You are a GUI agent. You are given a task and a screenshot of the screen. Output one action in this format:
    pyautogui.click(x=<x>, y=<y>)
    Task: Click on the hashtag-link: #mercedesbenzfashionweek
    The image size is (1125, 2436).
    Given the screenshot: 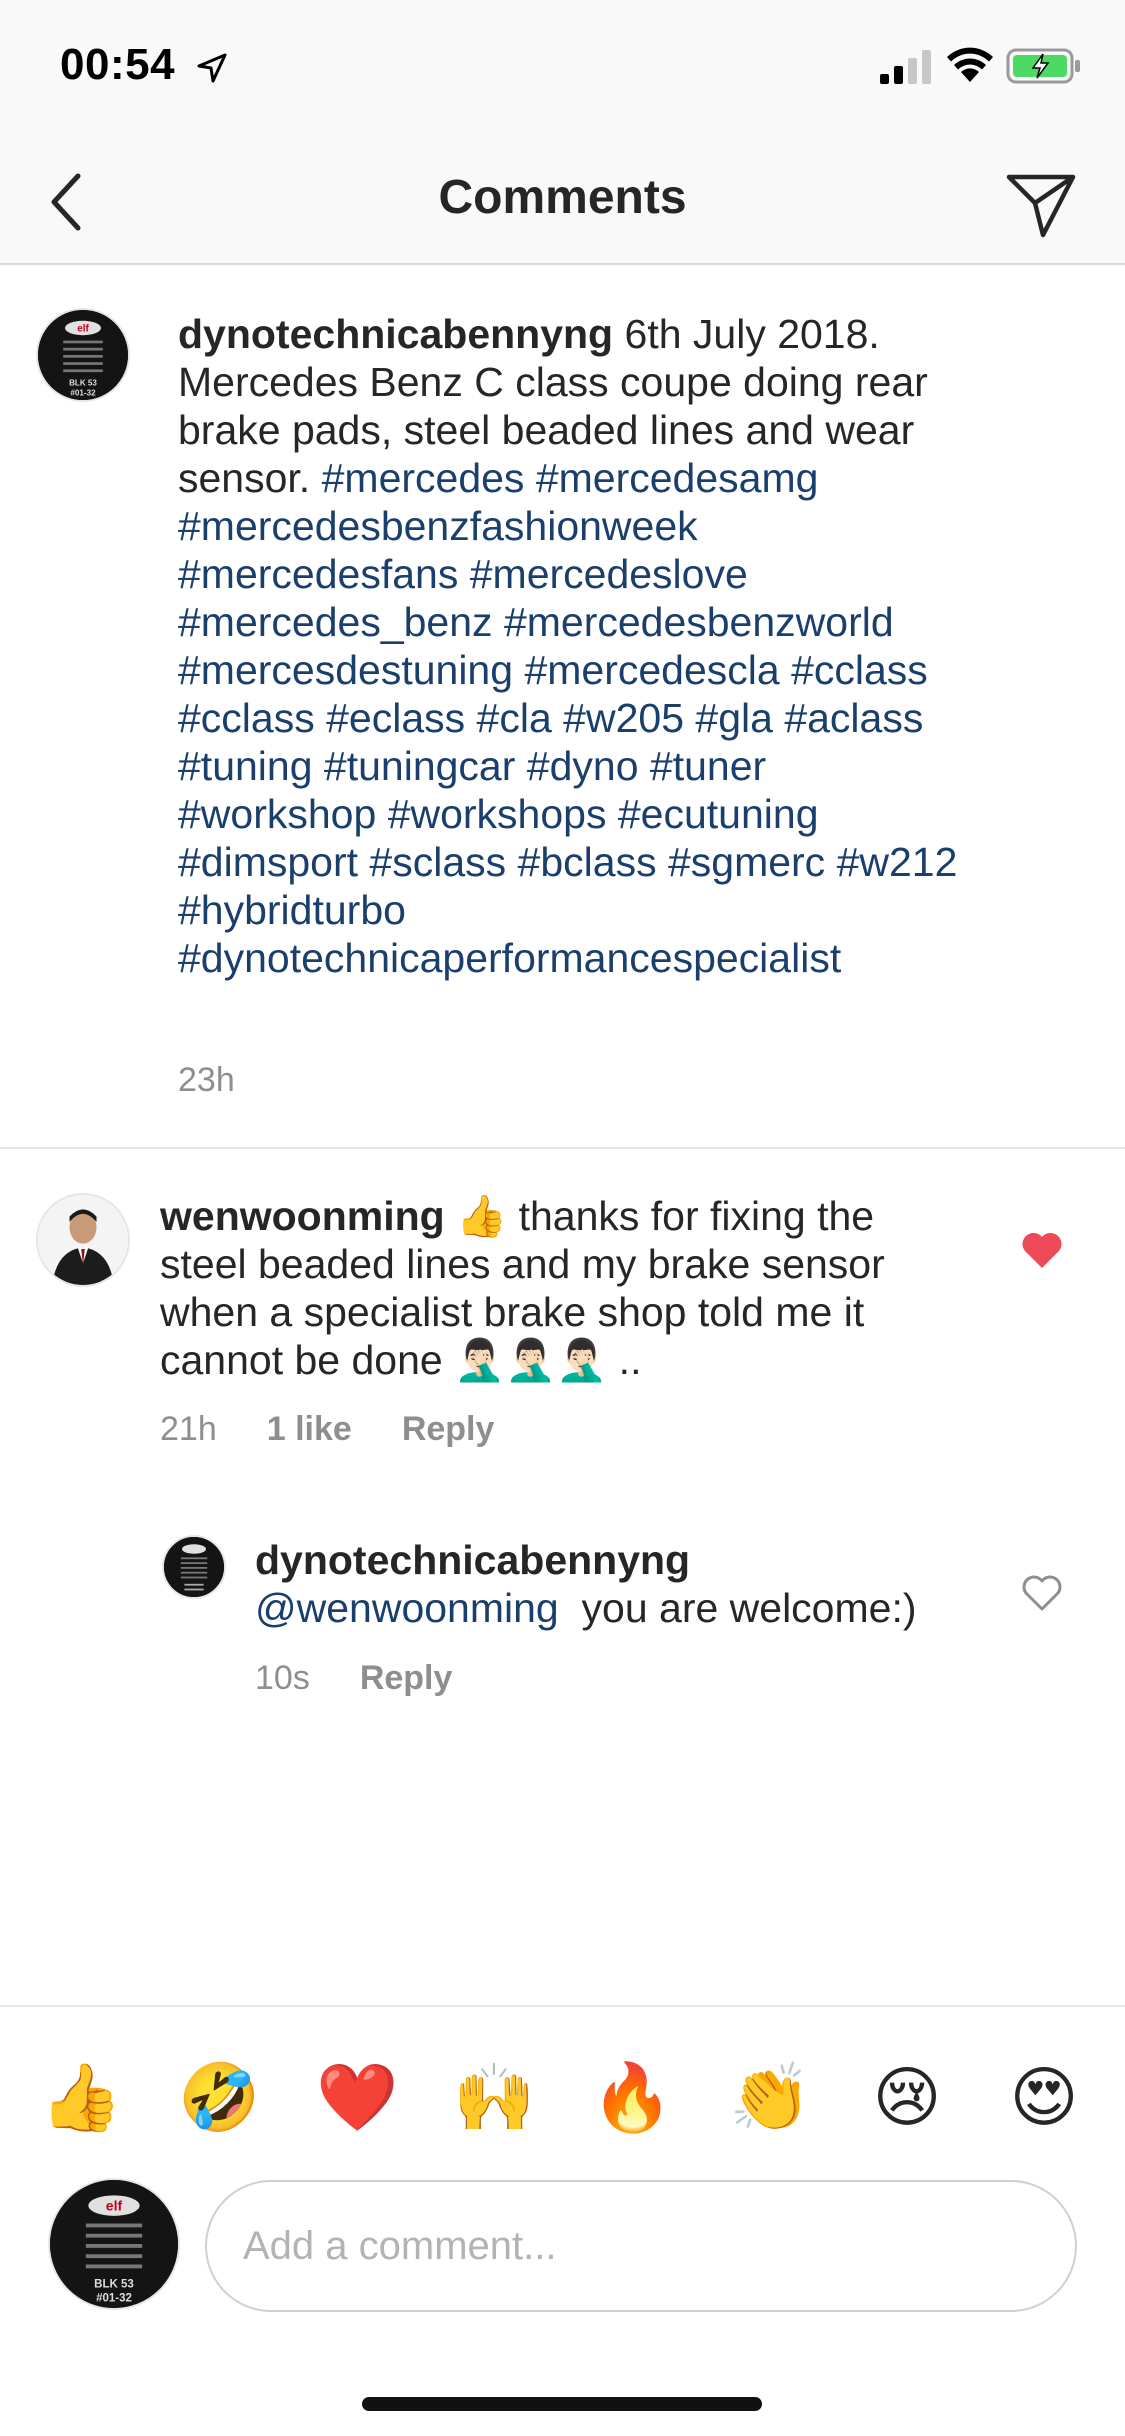 What is the action you would take?
    pyautogui.click(x=438, y=526)
    